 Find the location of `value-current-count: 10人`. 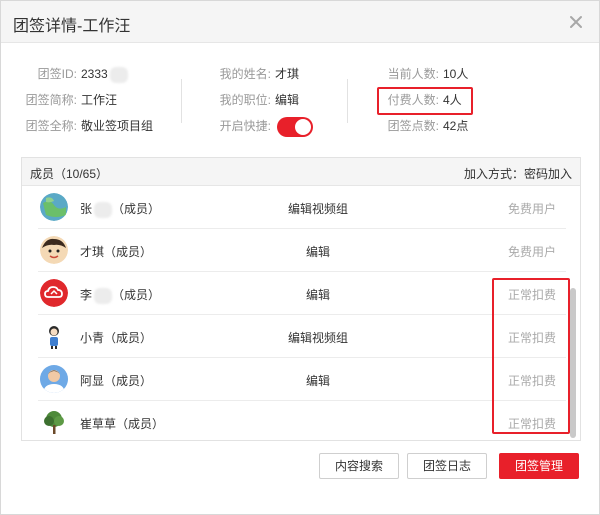

value-current-count: 10人 is located at coordinates (456, 74).